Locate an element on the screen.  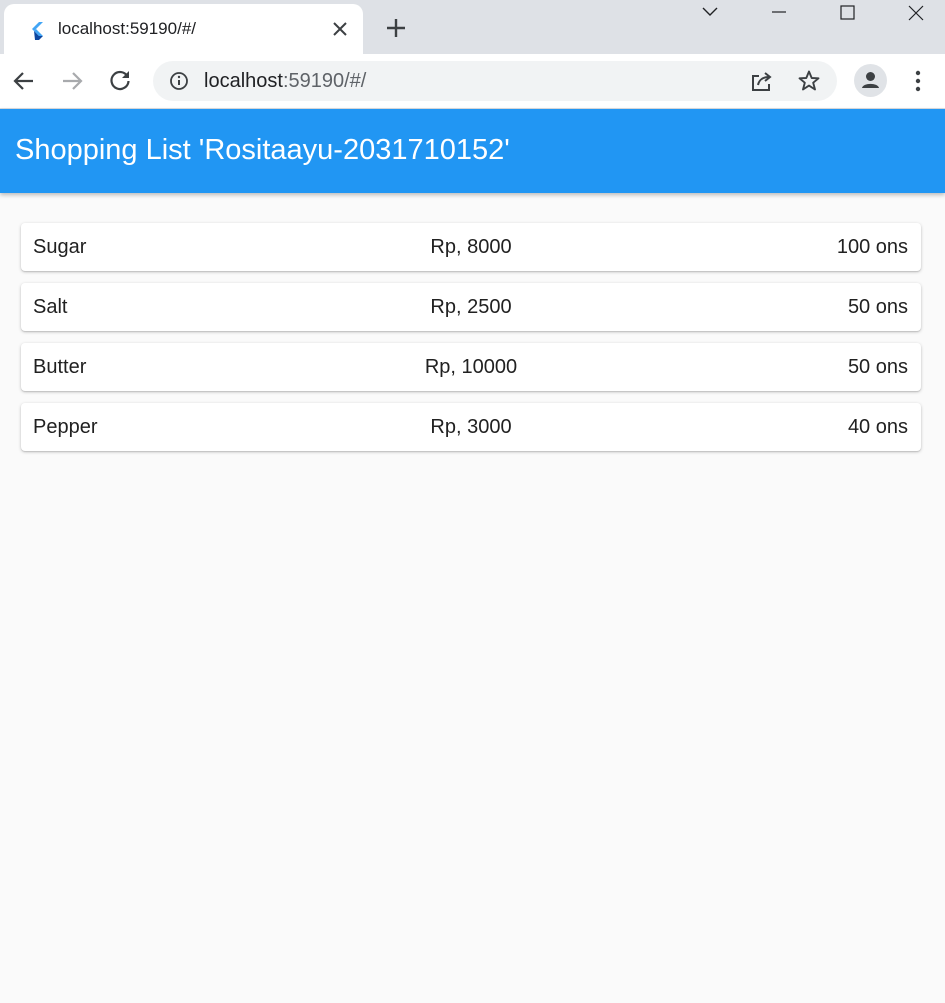
avatar-icon is located at coordinates (870, 80).